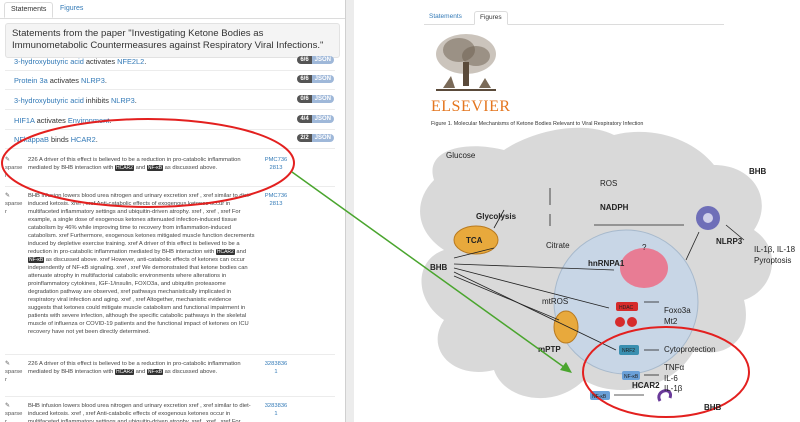 Image resolution: width=800 pixels, height=422 pixels. Describe the element at coordinates (89, 120) in the screenshot. I see `statement-object: Environment` at that location.